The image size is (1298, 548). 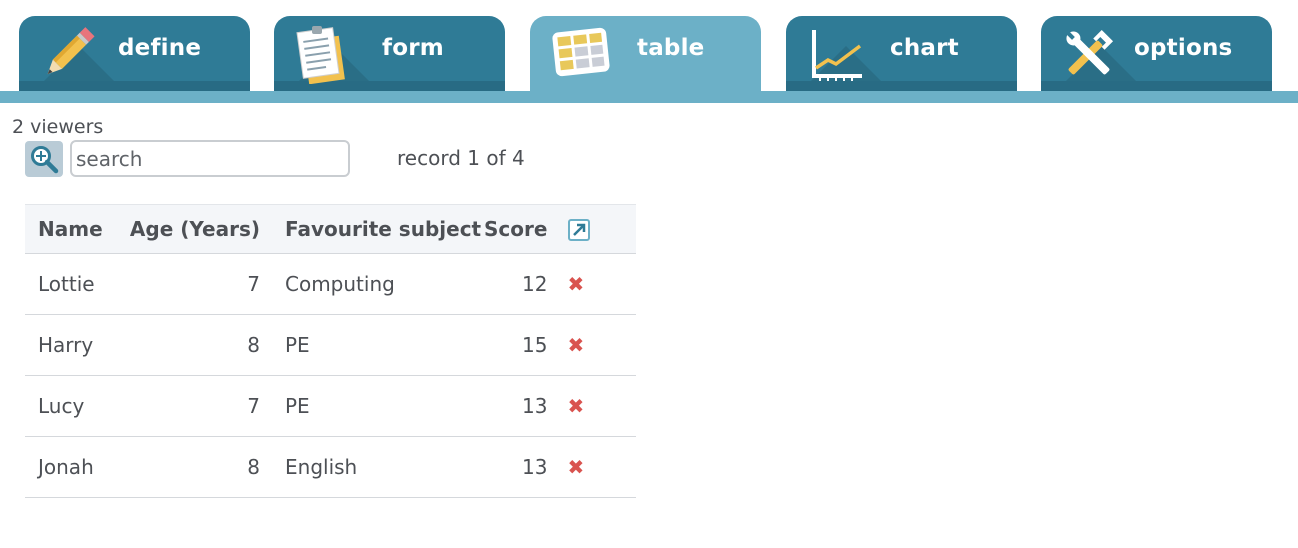 I want to click on record-counter: record 1 of 4, so click(x=461, y=158).